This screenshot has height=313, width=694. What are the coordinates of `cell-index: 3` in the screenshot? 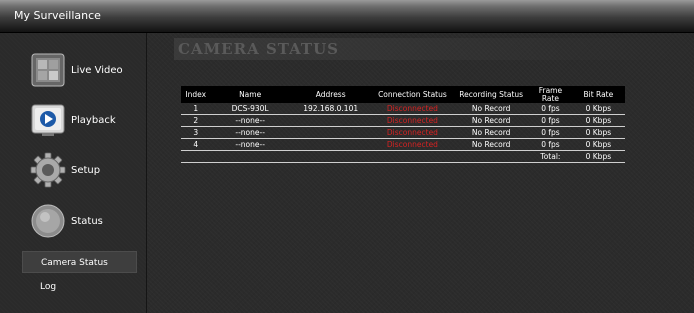 It's located at (196, 132).